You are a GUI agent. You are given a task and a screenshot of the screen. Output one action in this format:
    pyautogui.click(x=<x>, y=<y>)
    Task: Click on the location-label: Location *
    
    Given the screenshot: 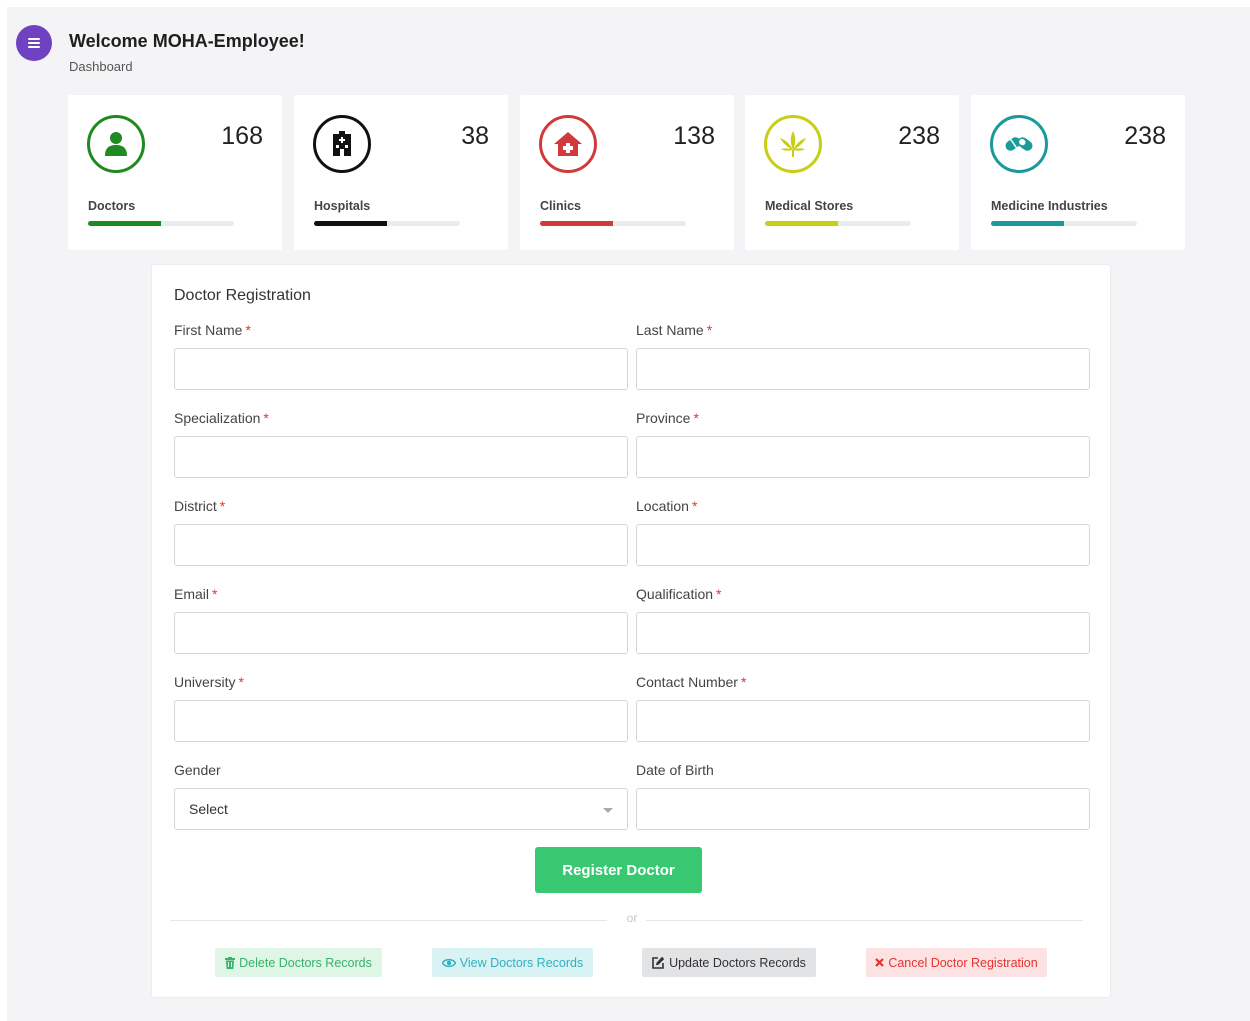 What is the action you would take?
    pyautogui.click(x=667, y=506)
    